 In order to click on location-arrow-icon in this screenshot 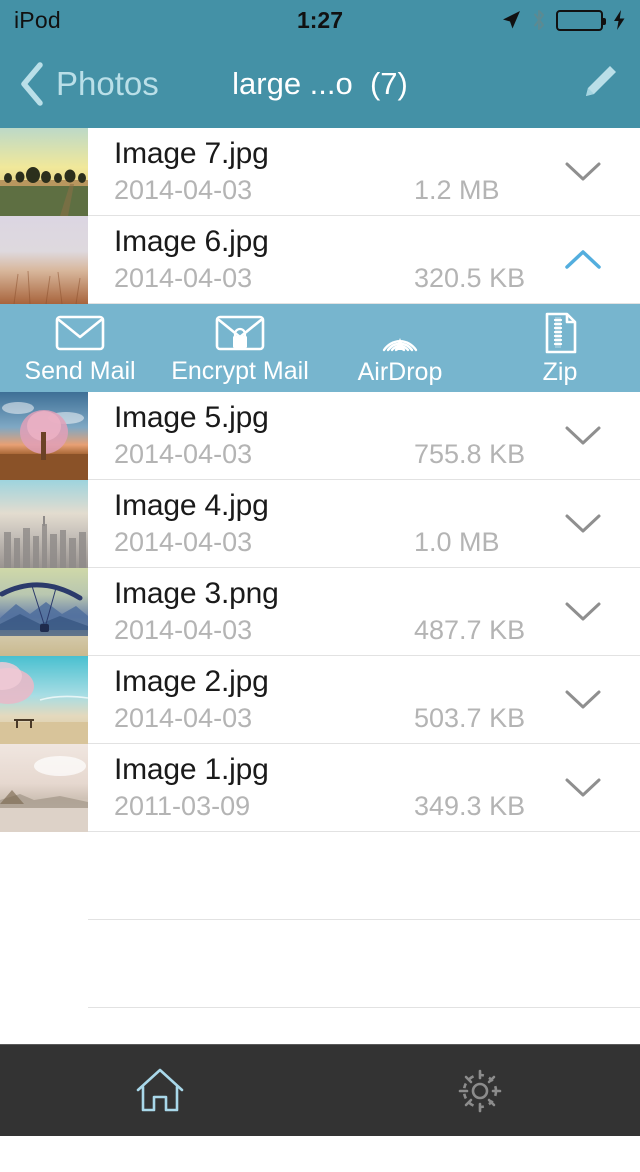, I will do `click(511, 20)`.